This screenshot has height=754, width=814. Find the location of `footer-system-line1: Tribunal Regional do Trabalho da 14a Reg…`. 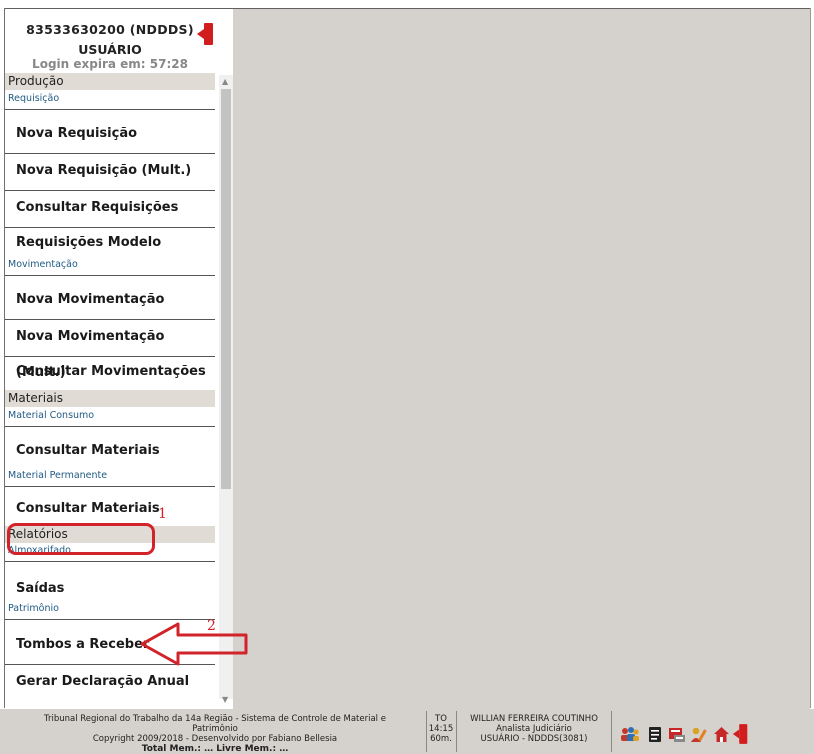

footer-system-line1: Tribunal Regional do Trabalho da 14a Reg… is located at coordinates (215, 719).